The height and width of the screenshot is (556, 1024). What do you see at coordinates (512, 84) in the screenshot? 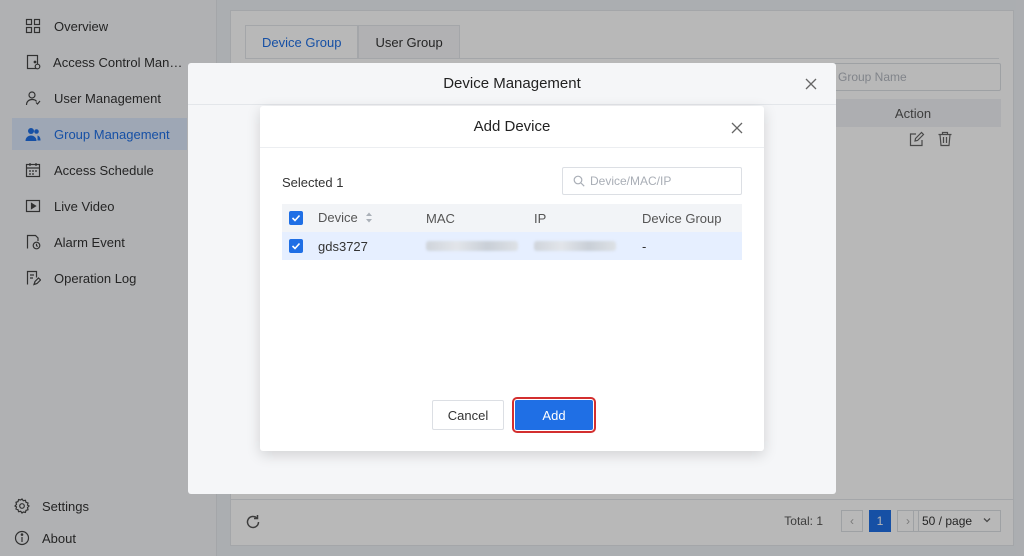
I see `device-management-title: Device Management` at bounding box center [512, 84].